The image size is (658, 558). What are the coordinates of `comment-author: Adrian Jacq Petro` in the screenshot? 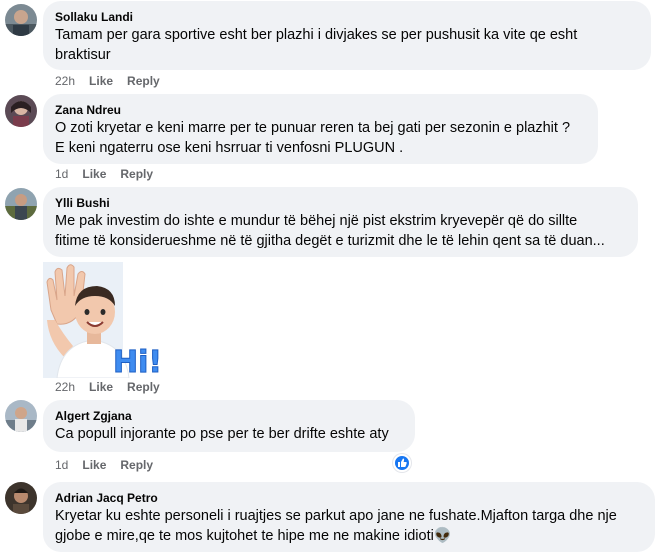 It's located at (349, 498).